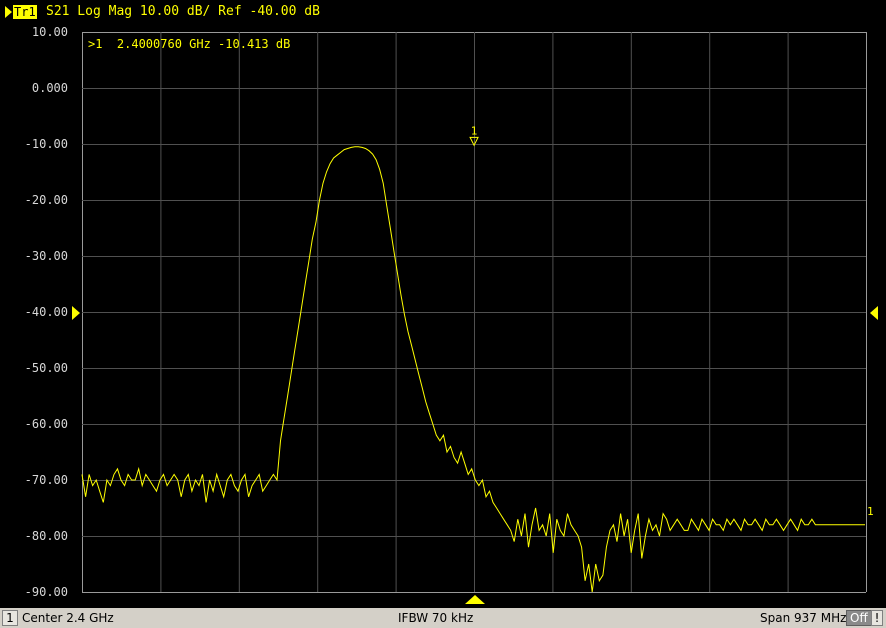 The height and width of the screenshot is (628, 886). I want to click on span-setting: Span 937 MHz, so click(803, 618).